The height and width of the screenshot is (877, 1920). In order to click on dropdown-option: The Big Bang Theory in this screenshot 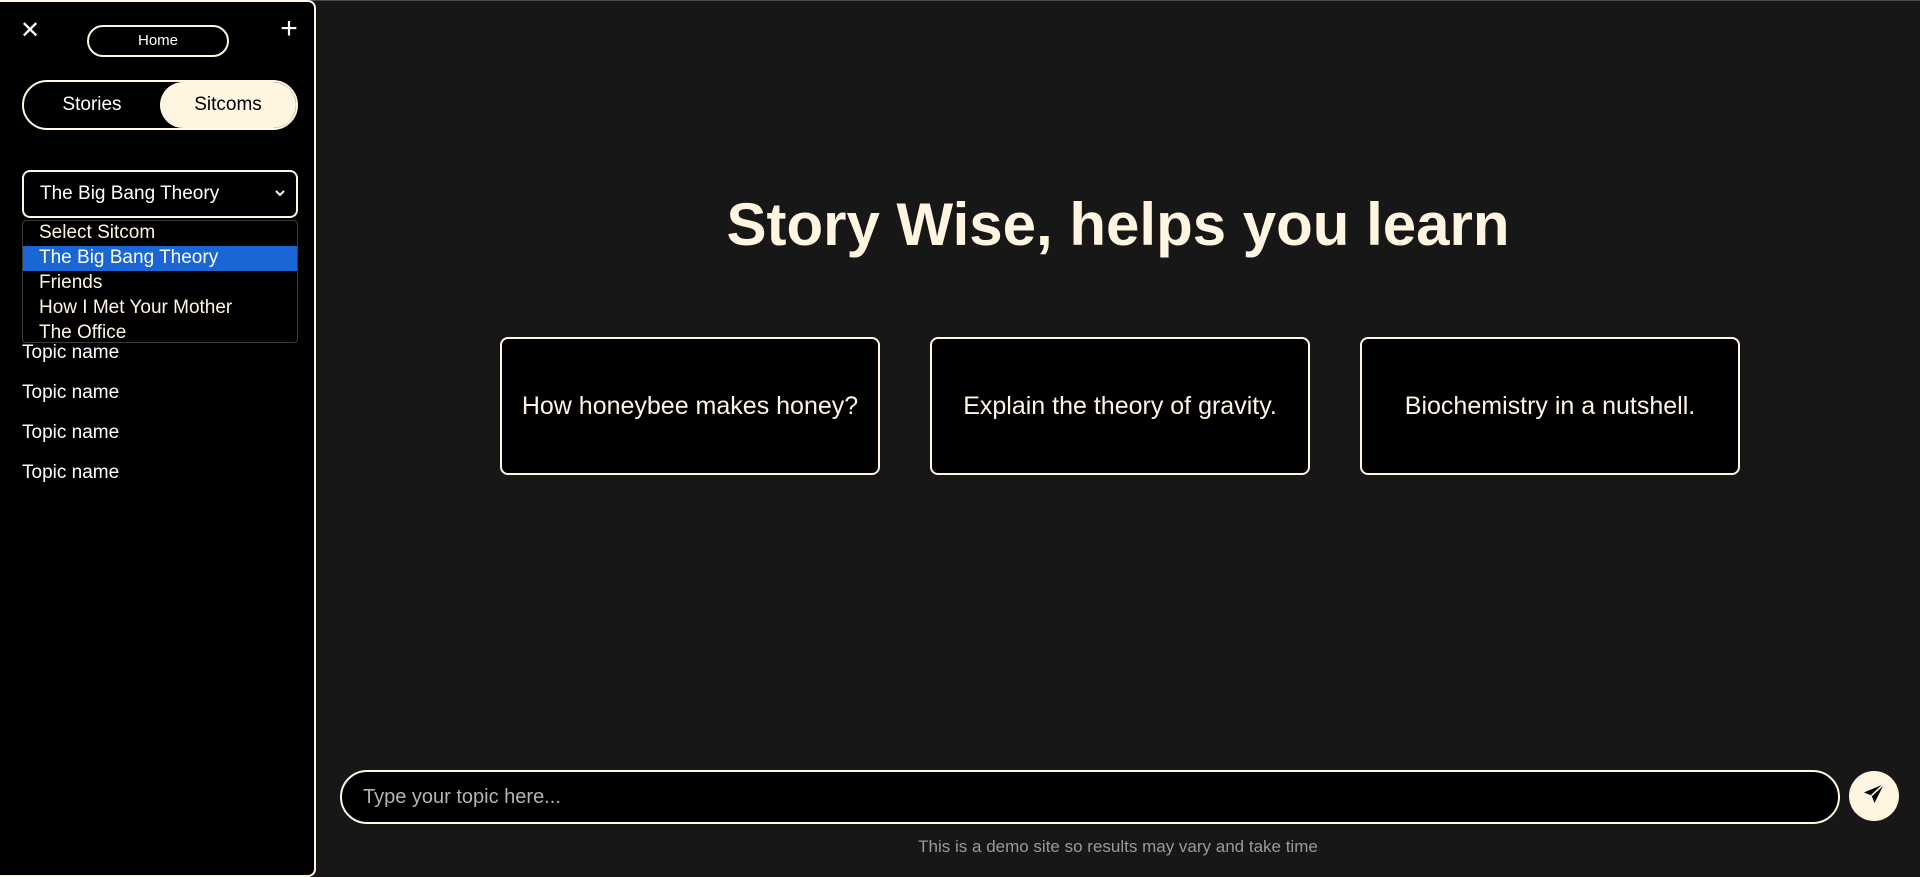, I will do `click(160, 258)`.